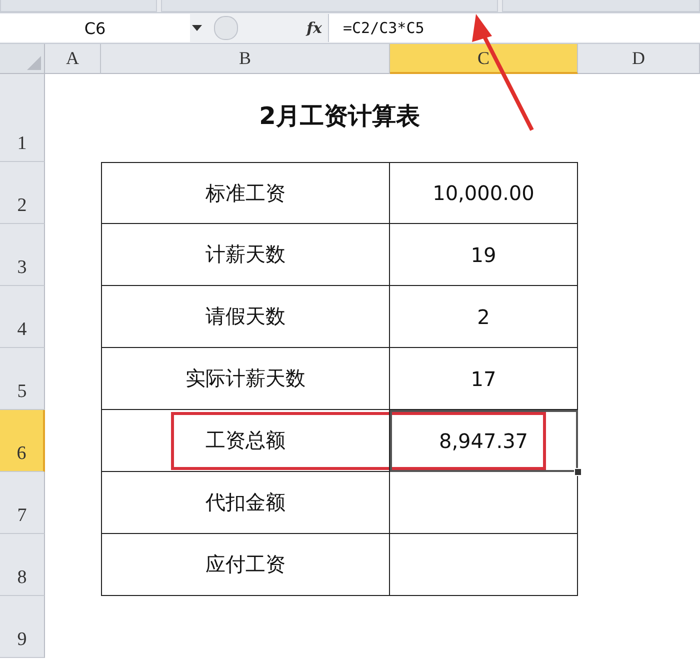 The height and width of the screenshot is (670, 700). I want to click on column-header: D, so click(639, 59).